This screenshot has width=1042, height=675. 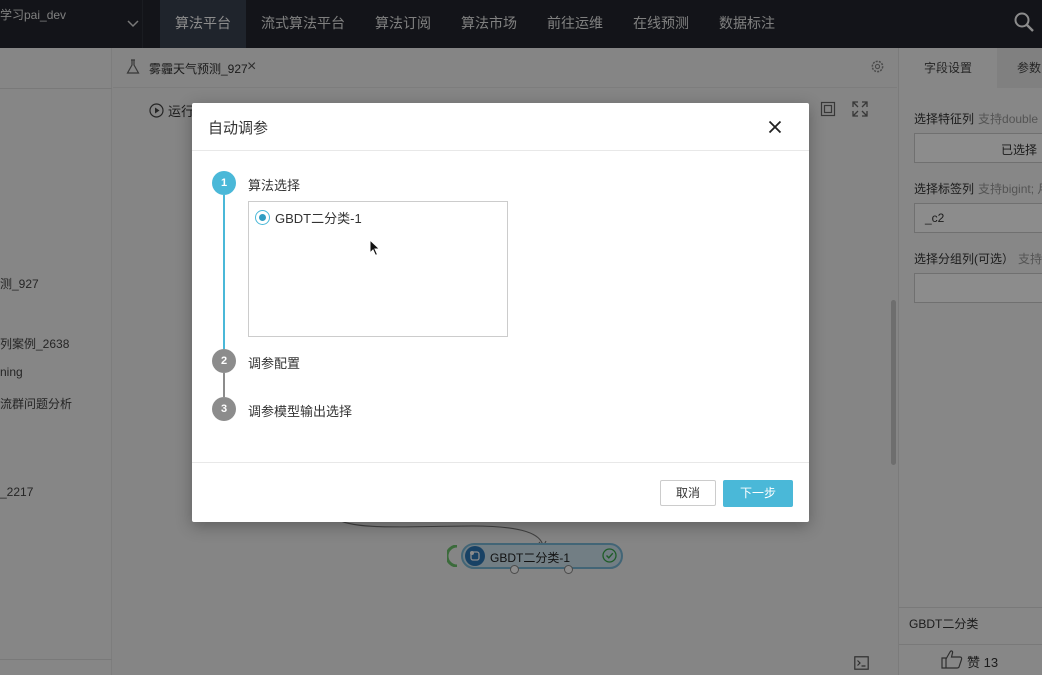 What do you see at coordinates (224, 385) in the screenshot?
I see `step-connector` at bounding box center [224, 385].